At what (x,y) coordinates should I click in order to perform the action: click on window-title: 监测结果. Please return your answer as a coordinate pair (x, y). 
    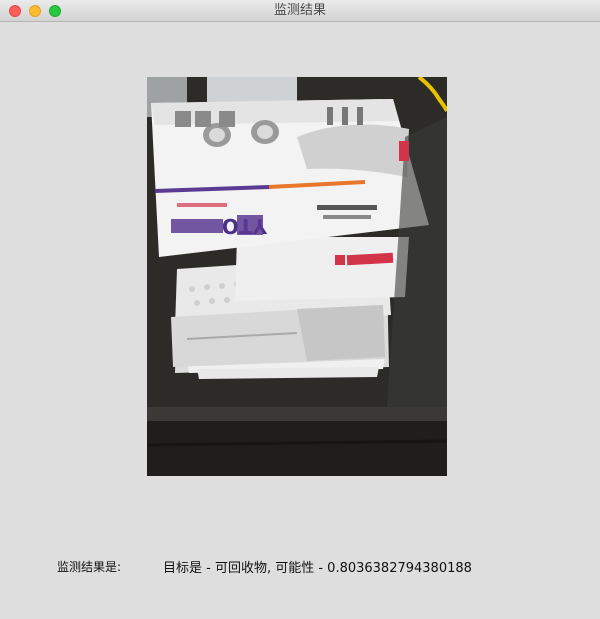
    Looking at the image, I should click on (299, 10).